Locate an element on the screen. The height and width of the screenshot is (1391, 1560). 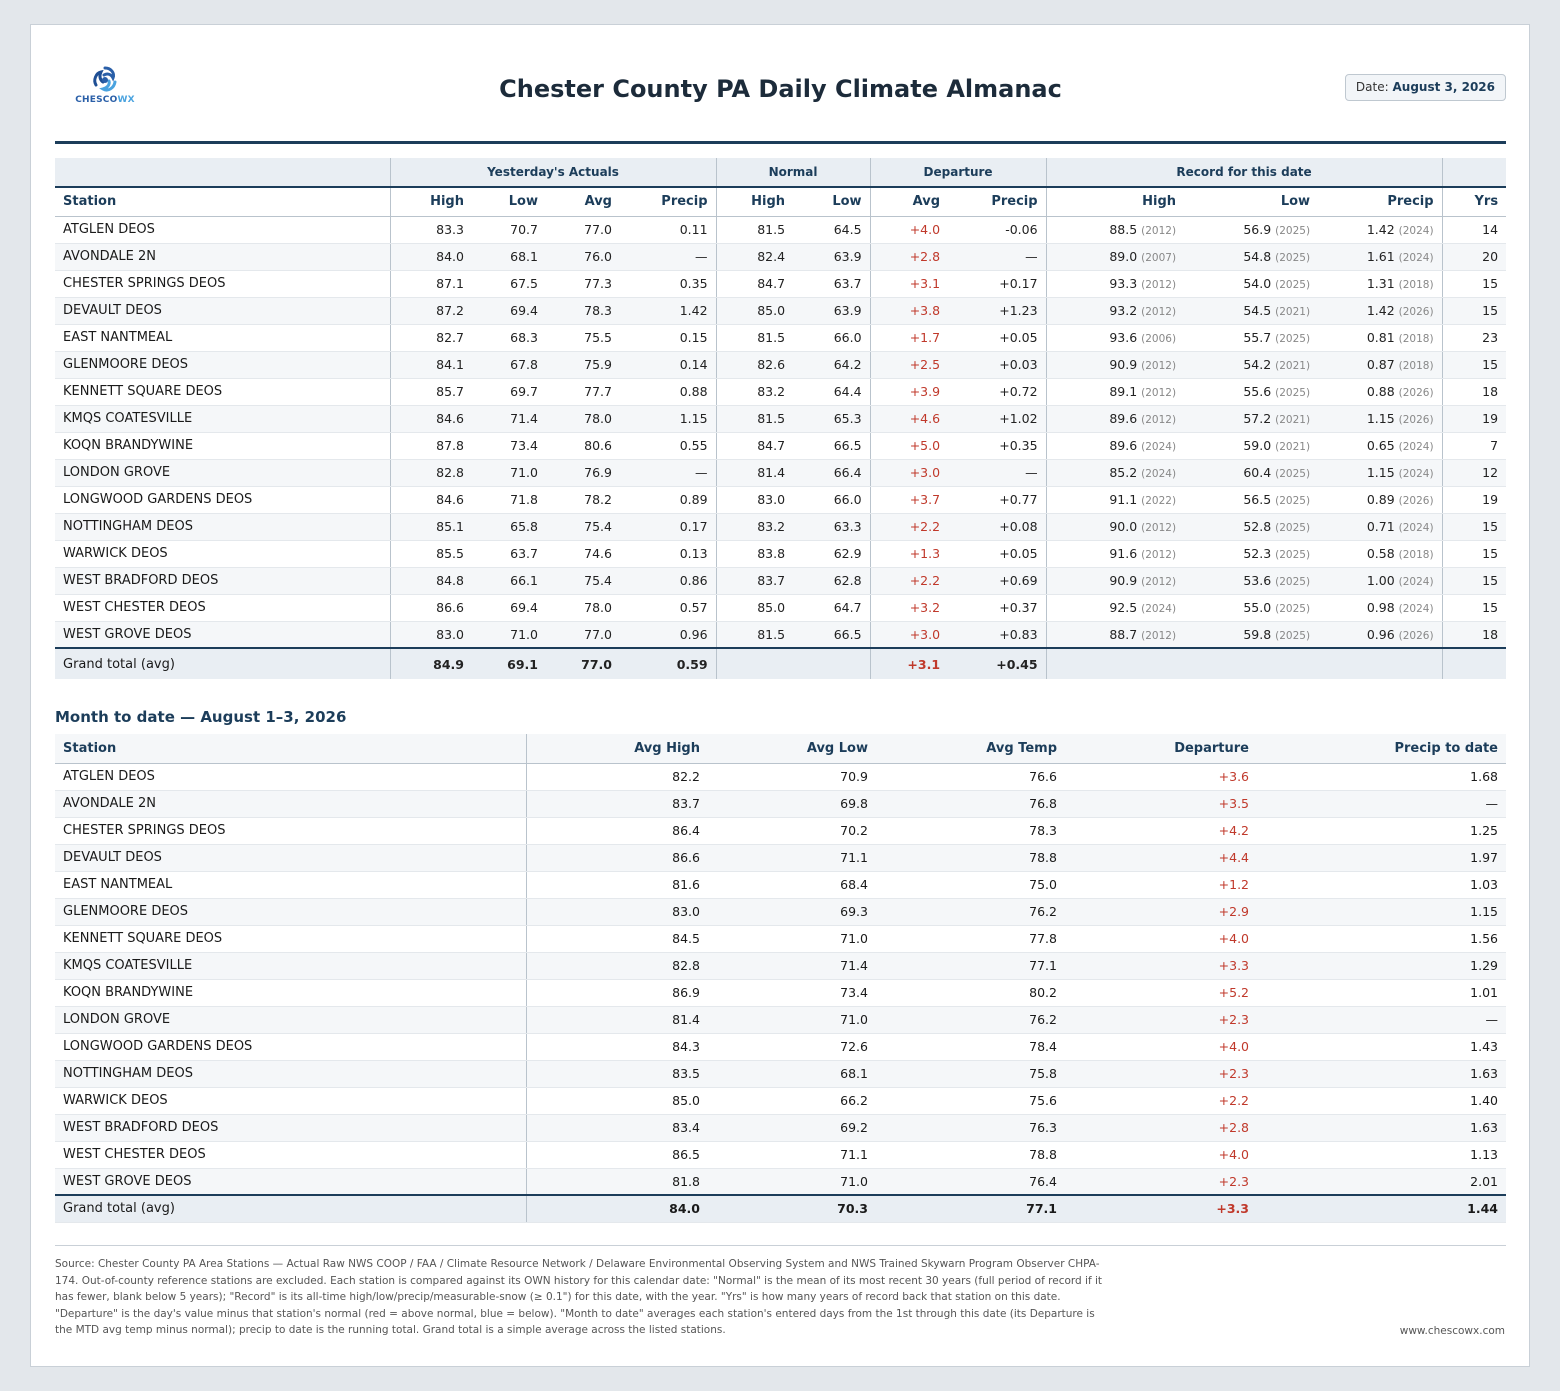
cell-avg: 76.6 is located at coordinates (970, 777).